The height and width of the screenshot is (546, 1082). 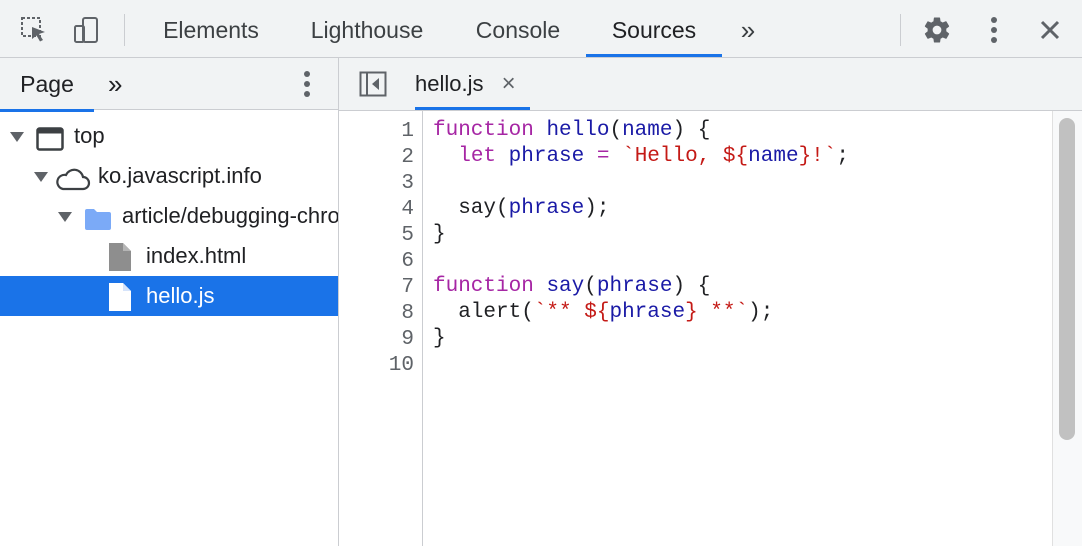 I want to click on code-line: say(phrase);, so click(x=521, y=209).